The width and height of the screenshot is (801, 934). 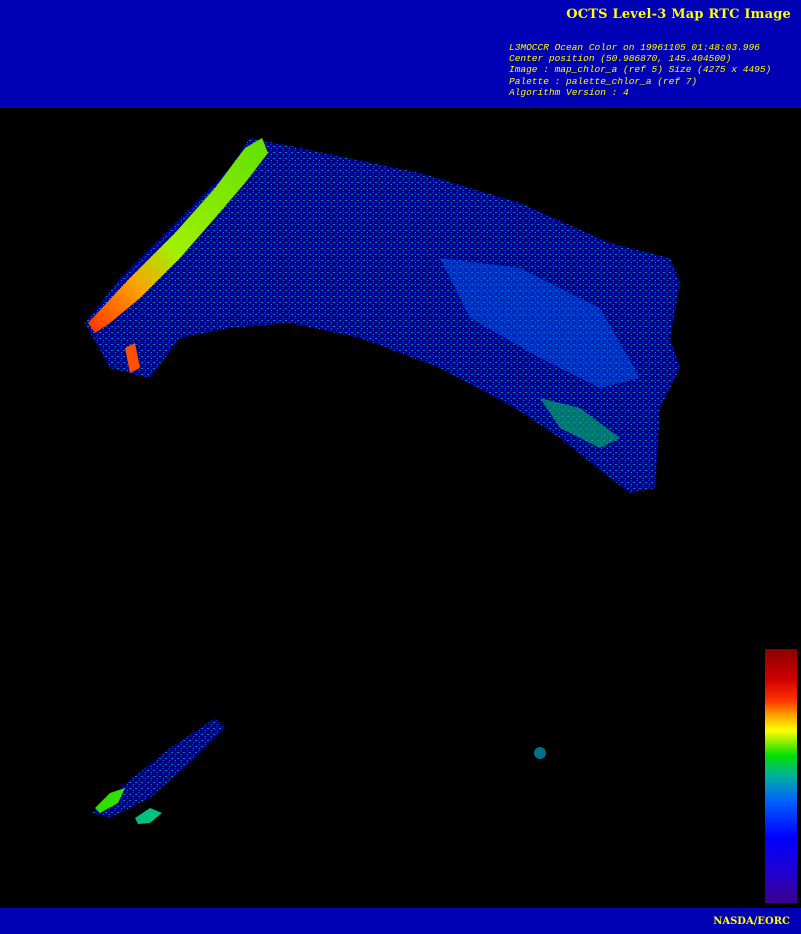 I want to click on meta-line-palette: Palette : palette_chlor_a (ref 7), so click(x=603, y=81).